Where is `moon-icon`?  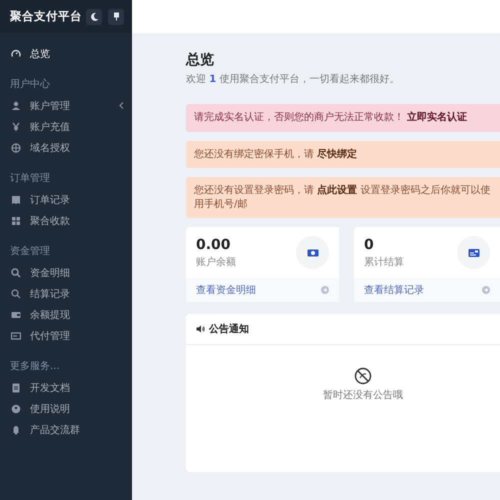
moon-icon is located at coordinates (94, 16).